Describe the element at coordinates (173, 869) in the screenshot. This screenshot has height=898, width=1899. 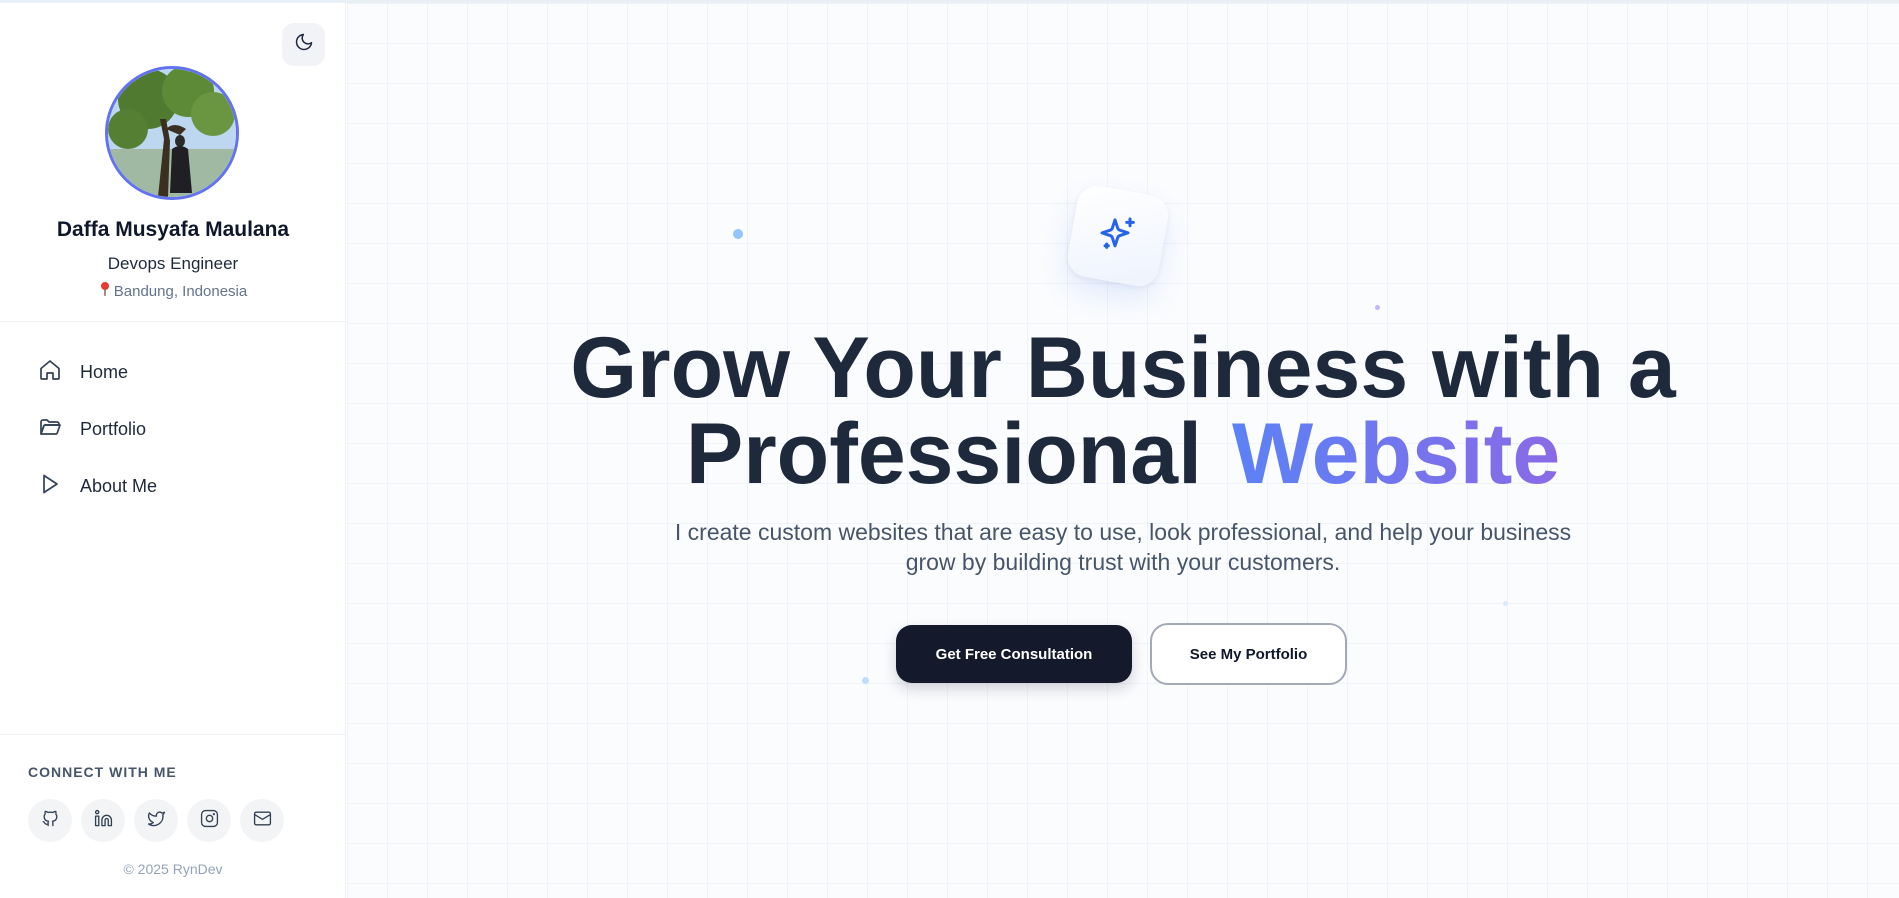
I see `copyright: © 2025 RynDev` at that location.